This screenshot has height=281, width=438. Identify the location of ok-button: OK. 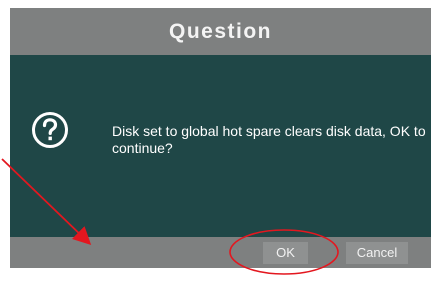
(285, 253).